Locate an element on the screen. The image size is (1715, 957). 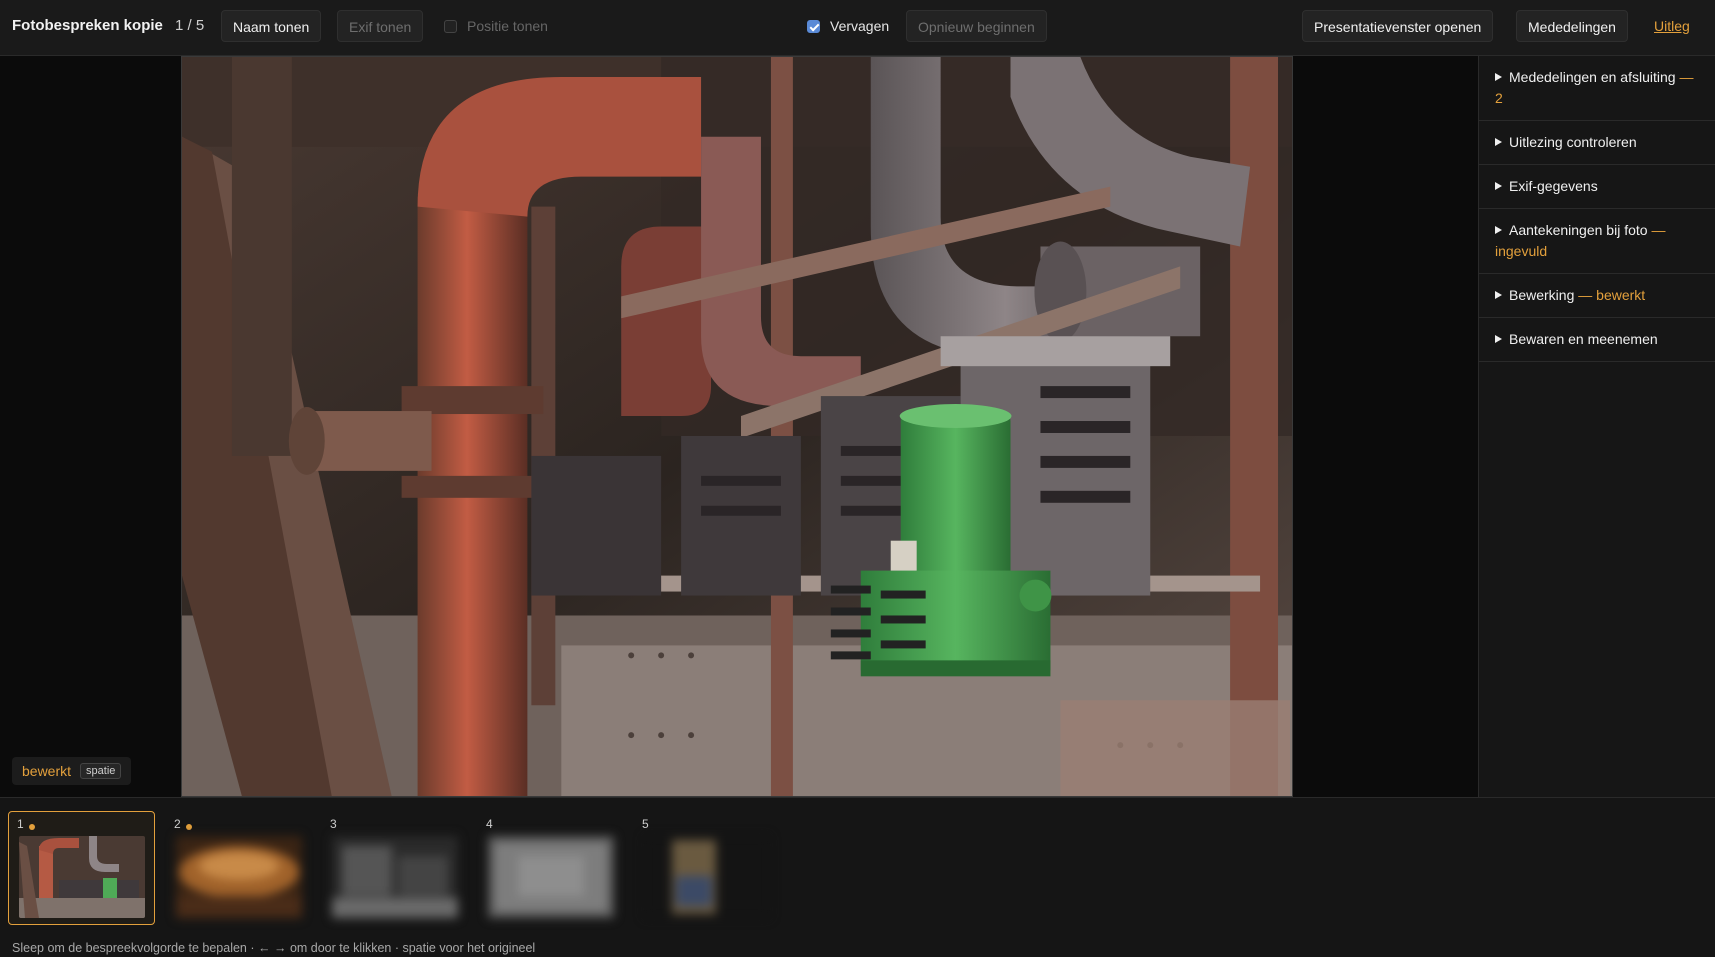
section-save-export: Bewaren en meenemen is located at coordinates (1597, 340).